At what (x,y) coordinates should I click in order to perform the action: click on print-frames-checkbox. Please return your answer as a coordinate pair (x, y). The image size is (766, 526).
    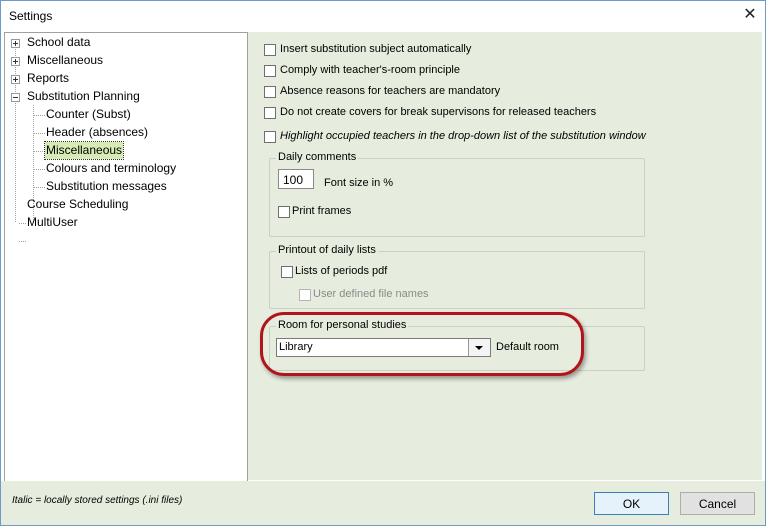
    Looking at the image, I should click on (284, 212).